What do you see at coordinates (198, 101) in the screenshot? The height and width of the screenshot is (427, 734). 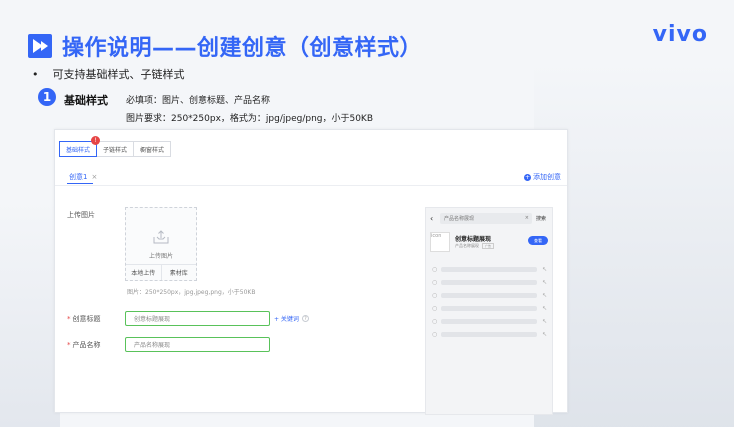 I see `required-fields-text: 必填项：图片、创意标题、产品名称` at bounding box center [198, 101].